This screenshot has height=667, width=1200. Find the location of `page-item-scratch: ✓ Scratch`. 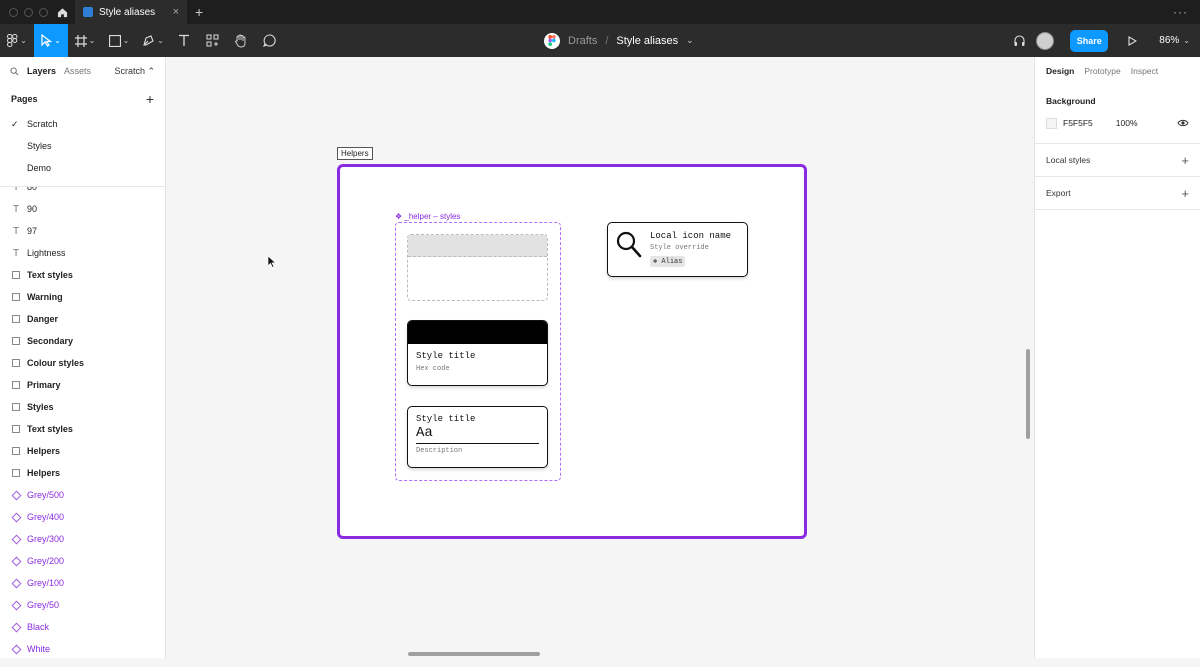

page-item-scratch: ✓ Scratch is located at coordinates (82, 124).